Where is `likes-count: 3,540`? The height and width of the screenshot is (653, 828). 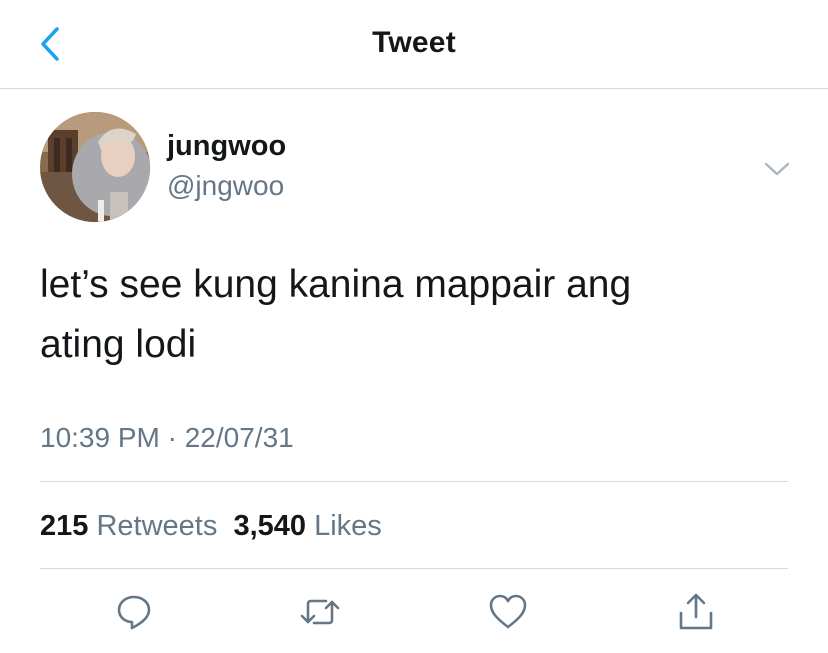 likes-count: 3,540 is located at coordinates (270, 526).